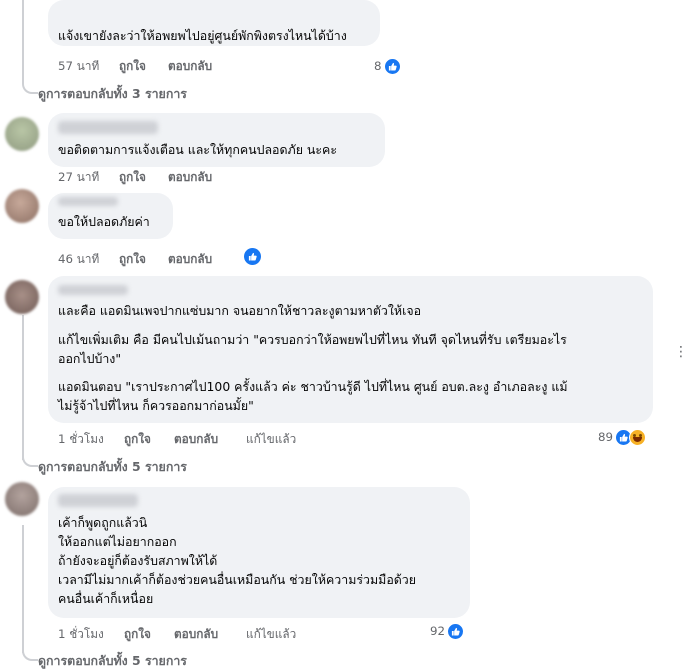 The width and height of the screenshot is (684, 670). I want to click on reaction-summary: 92, so click(447, 631).